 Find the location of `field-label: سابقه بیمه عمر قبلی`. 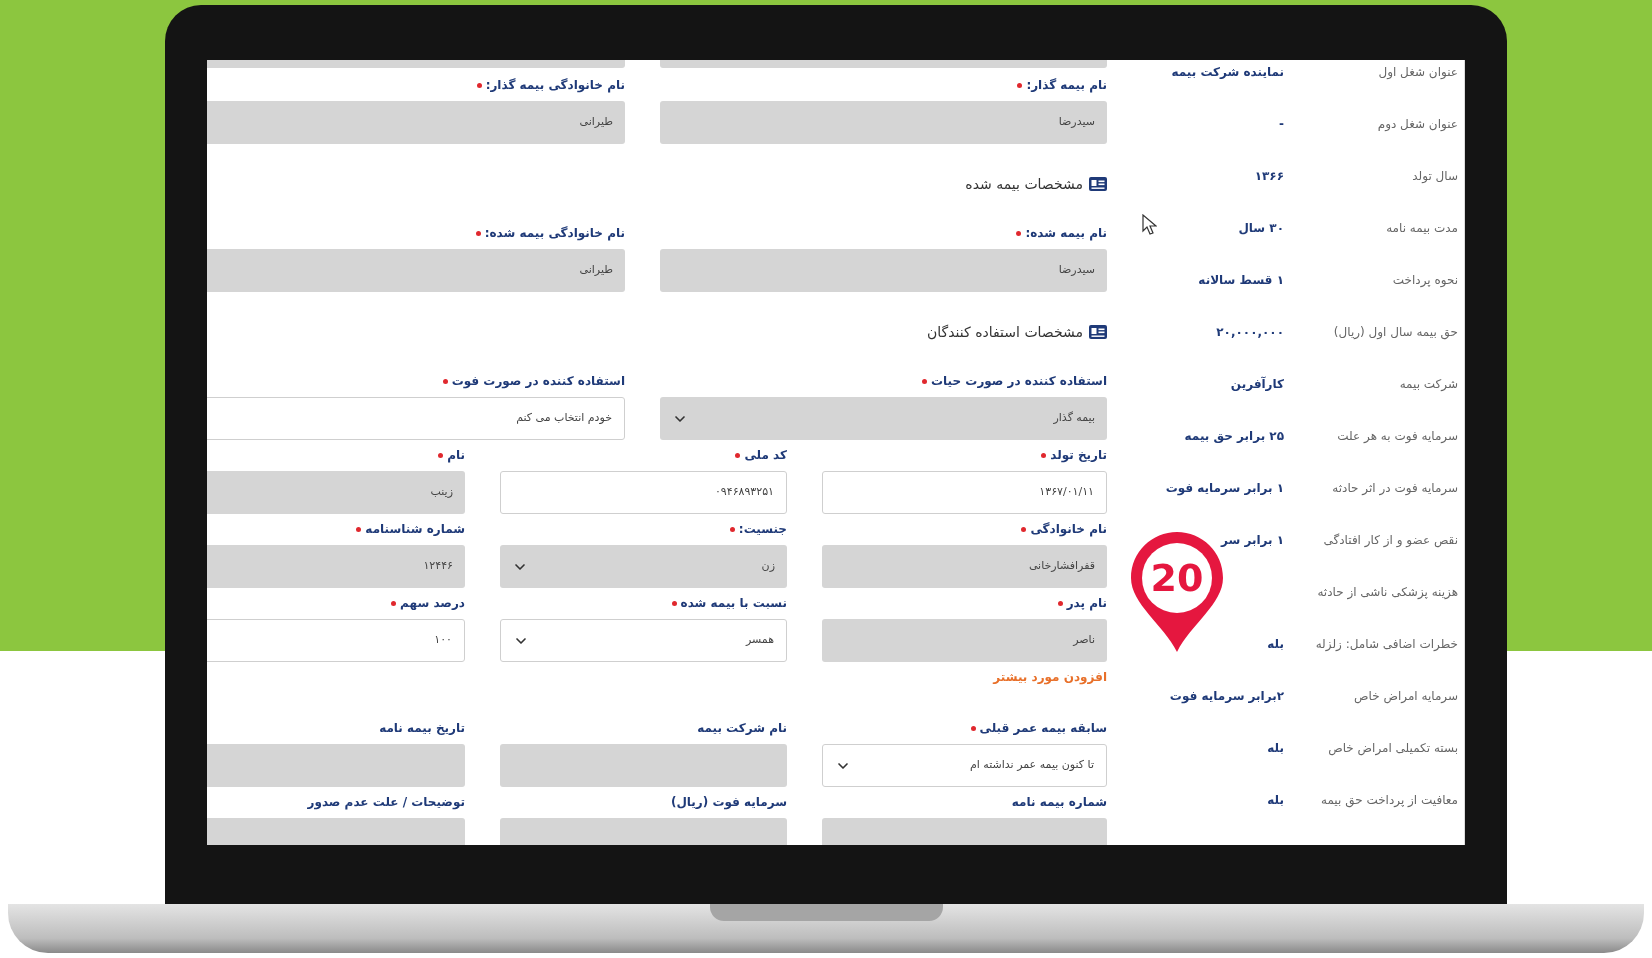

field-label: سابقه بیمه عمر قبلی is located at coordinates (1043, 728).